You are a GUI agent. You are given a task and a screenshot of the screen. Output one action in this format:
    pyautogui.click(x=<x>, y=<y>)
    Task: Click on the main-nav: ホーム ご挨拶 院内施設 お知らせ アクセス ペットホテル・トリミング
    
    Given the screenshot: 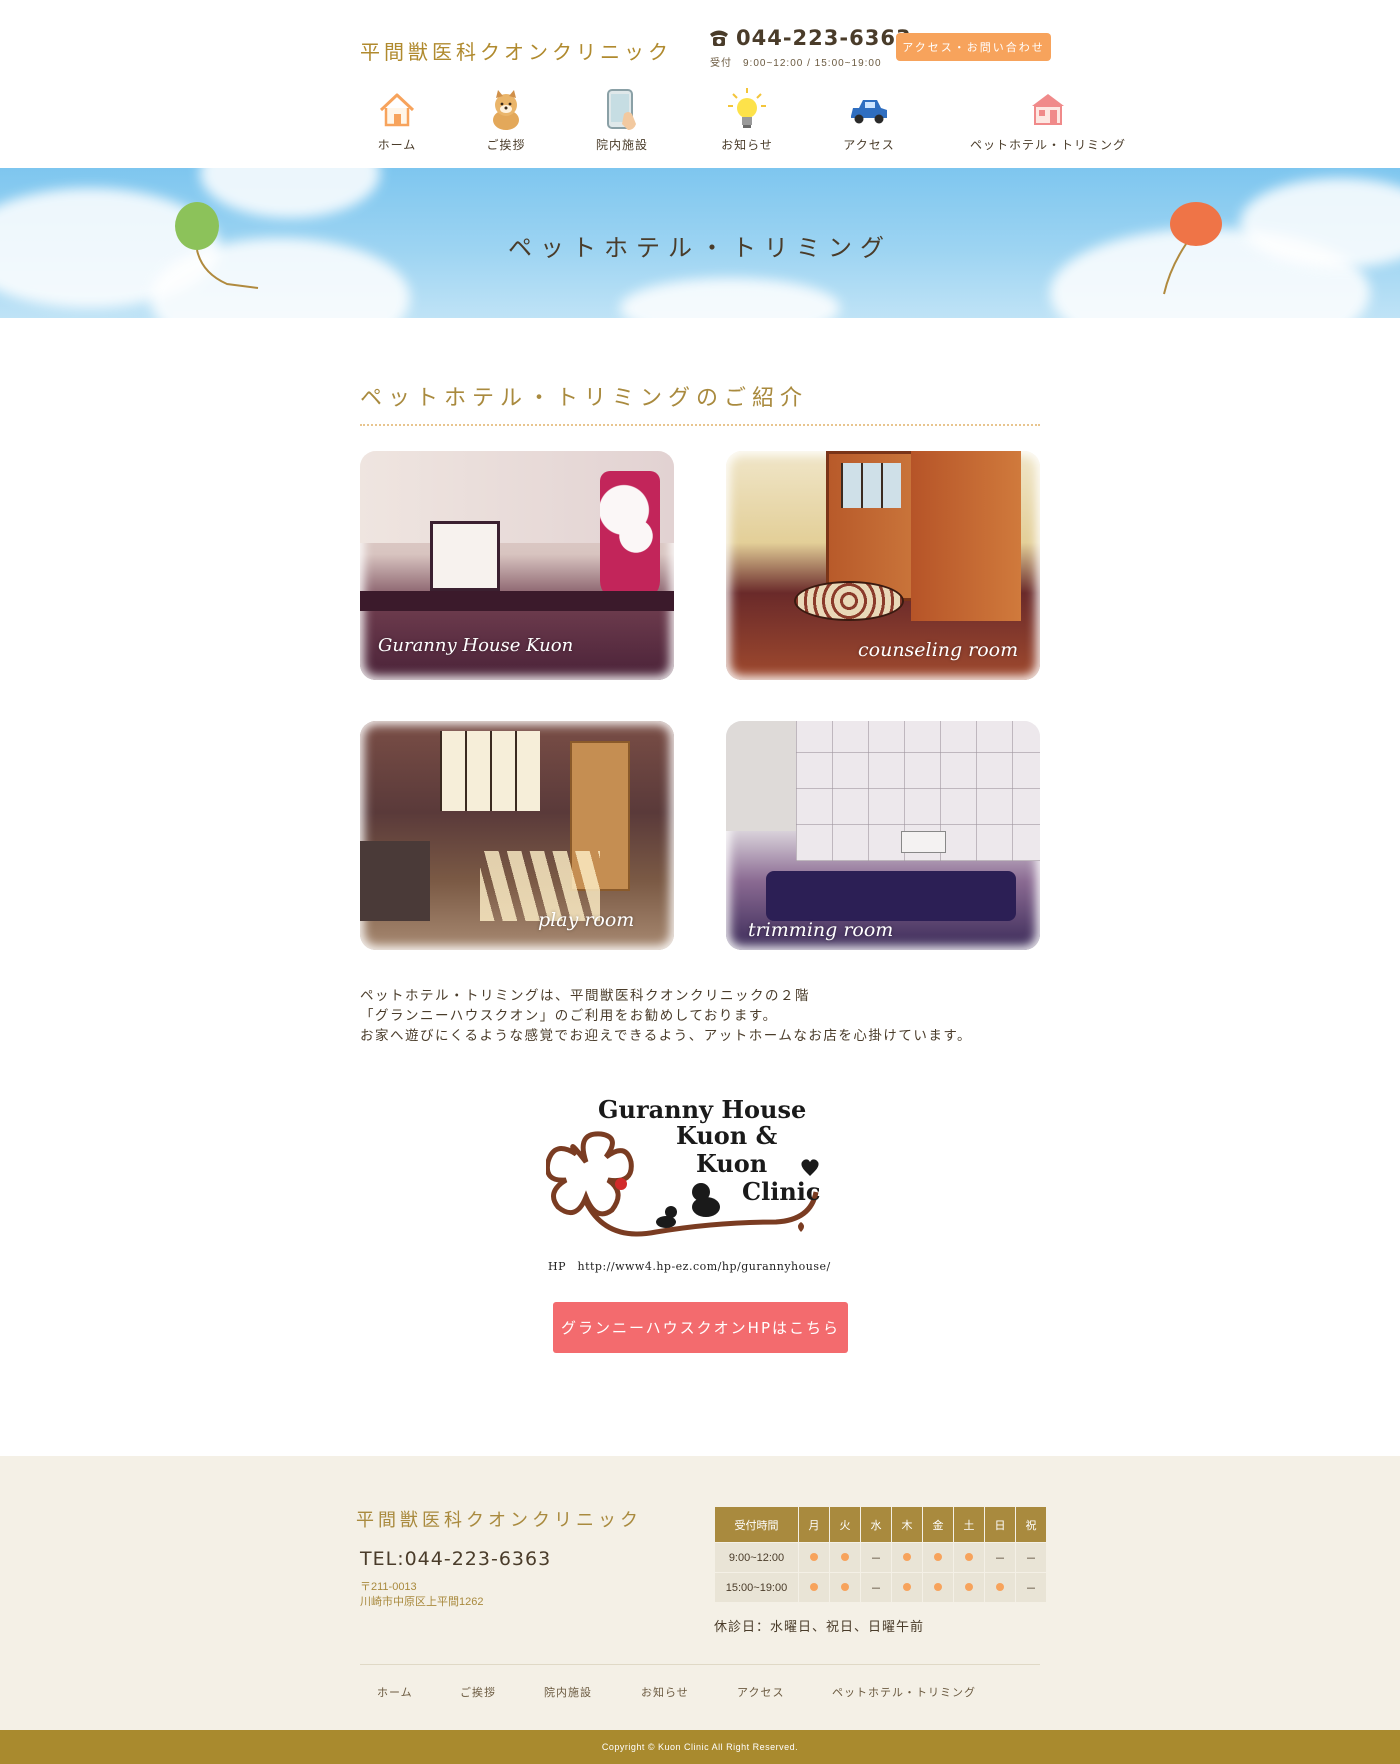 What is the action you would take?
    pyautogui.click(x=700, y=124)
    